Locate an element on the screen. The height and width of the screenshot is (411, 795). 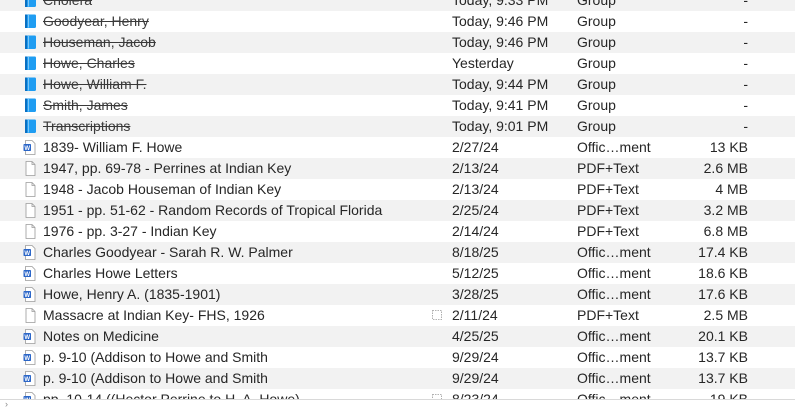
file-name: 1948 - Jacob Houseman of Indian Key is located at coordinates (162, 189).